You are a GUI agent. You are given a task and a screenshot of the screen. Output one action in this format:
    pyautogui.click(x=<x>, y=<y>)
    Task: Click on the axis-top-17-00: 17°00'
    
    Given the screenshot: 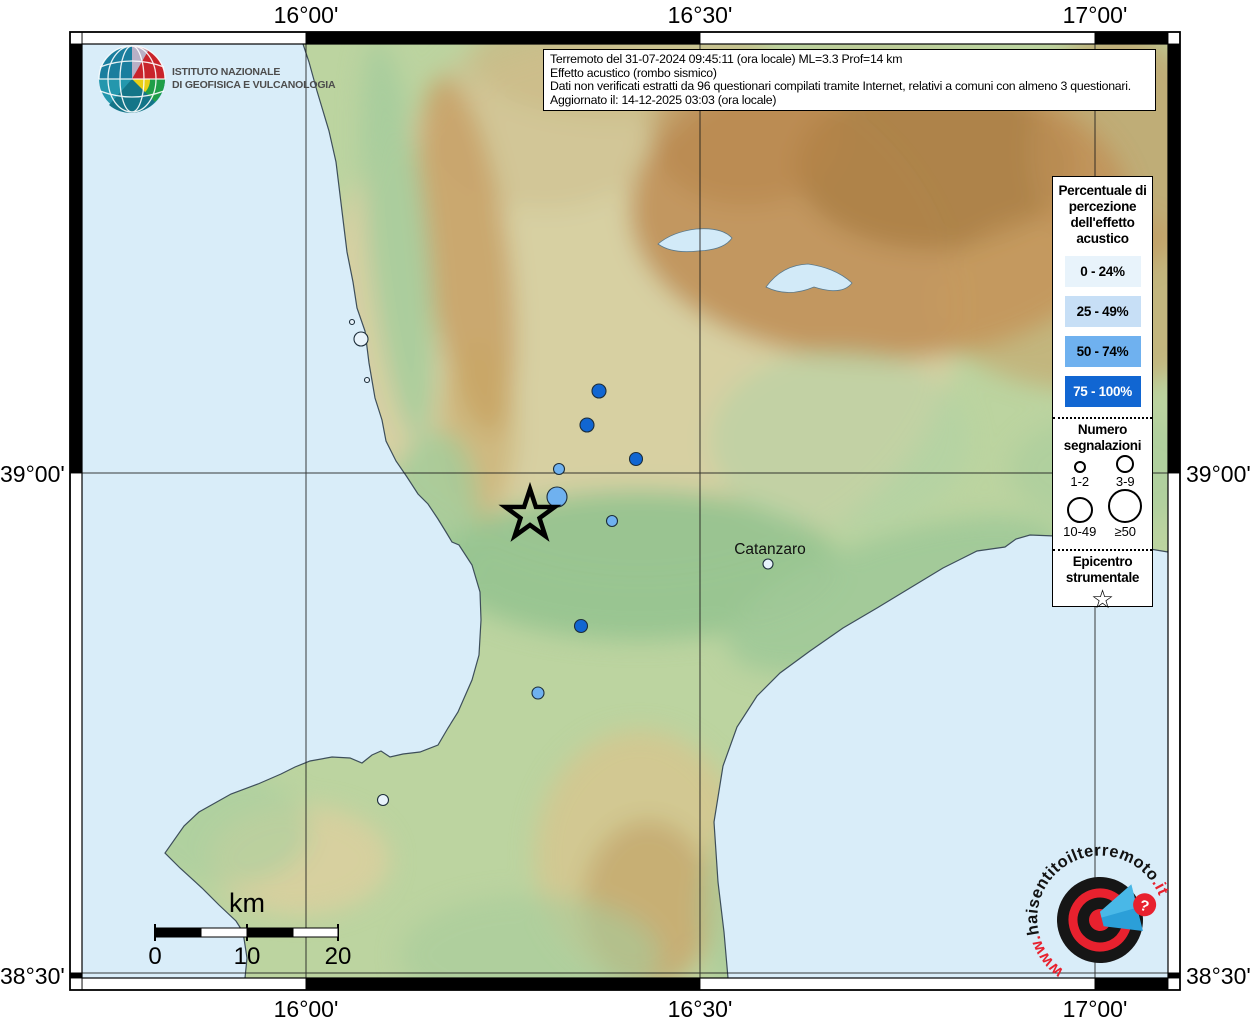 What is the action you would take?
    pyautogui.click(x=1095, y=15)
    